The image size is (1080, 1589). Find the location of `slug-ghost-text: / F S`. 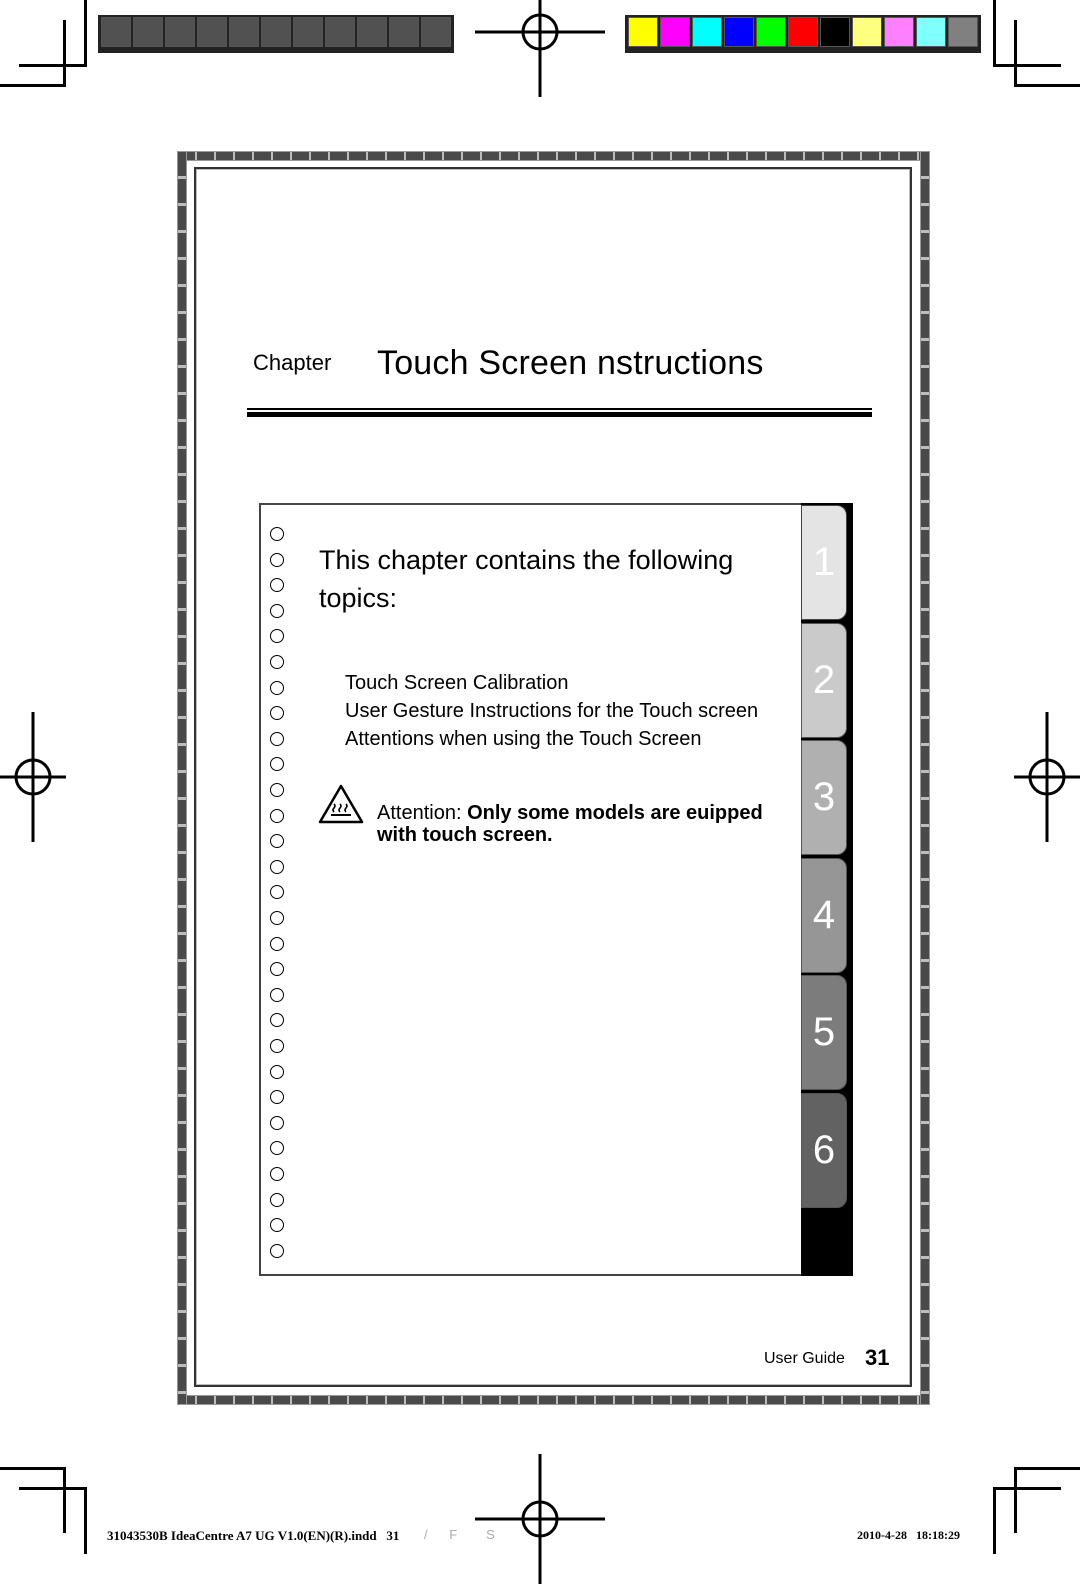

slug-ghost-text: / F S is located at coordinates (467, 1534).